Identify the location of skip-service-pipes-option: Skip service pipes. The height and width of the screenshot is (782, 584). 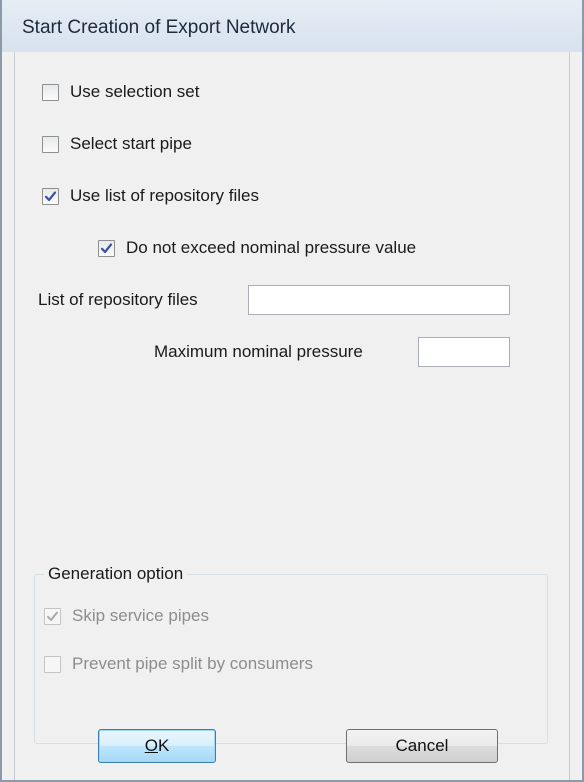
(126, 616).